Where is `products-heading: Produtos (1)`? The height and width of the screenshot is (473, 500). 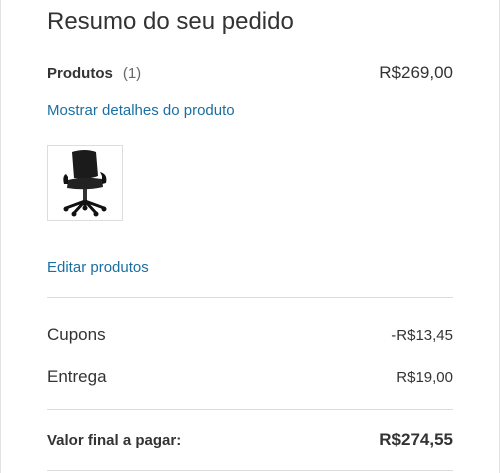 products-heading: Produtos (1) is located at coordinates (94, 74).